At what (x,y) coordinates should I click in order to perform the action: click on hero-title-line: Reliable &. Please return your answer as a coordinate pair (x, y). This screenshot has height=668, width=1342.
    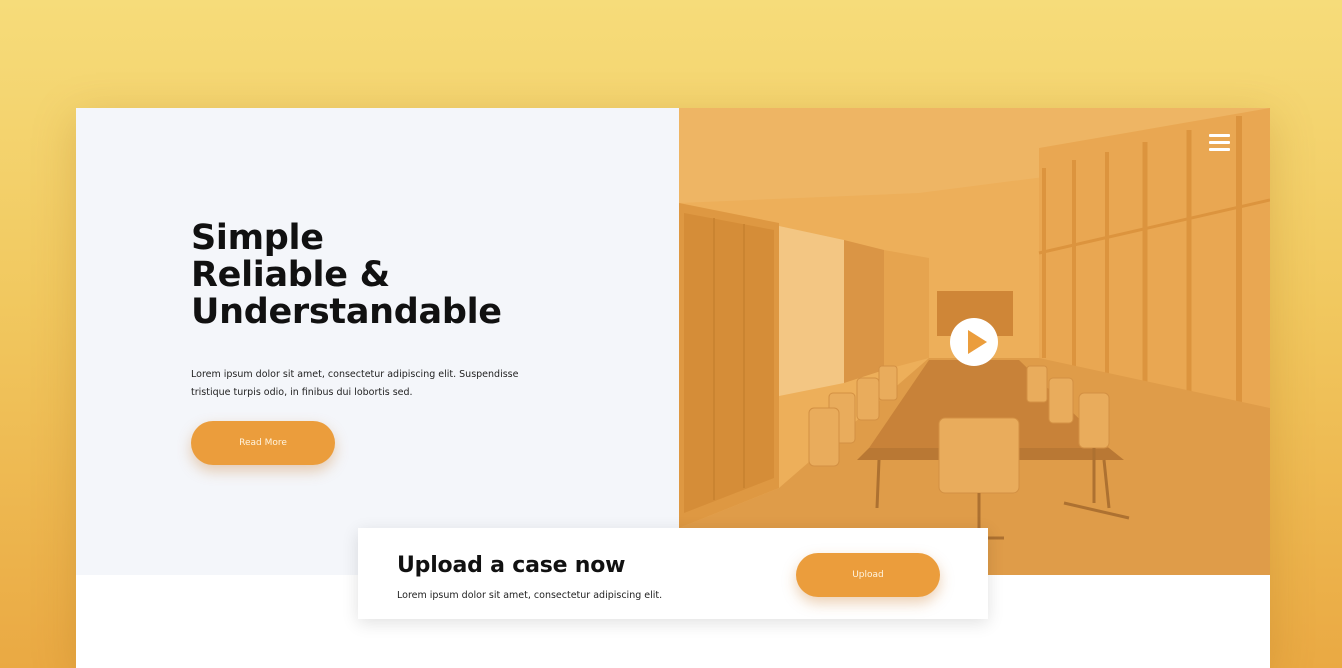
    Looking at the image, I should click on (290, 275).